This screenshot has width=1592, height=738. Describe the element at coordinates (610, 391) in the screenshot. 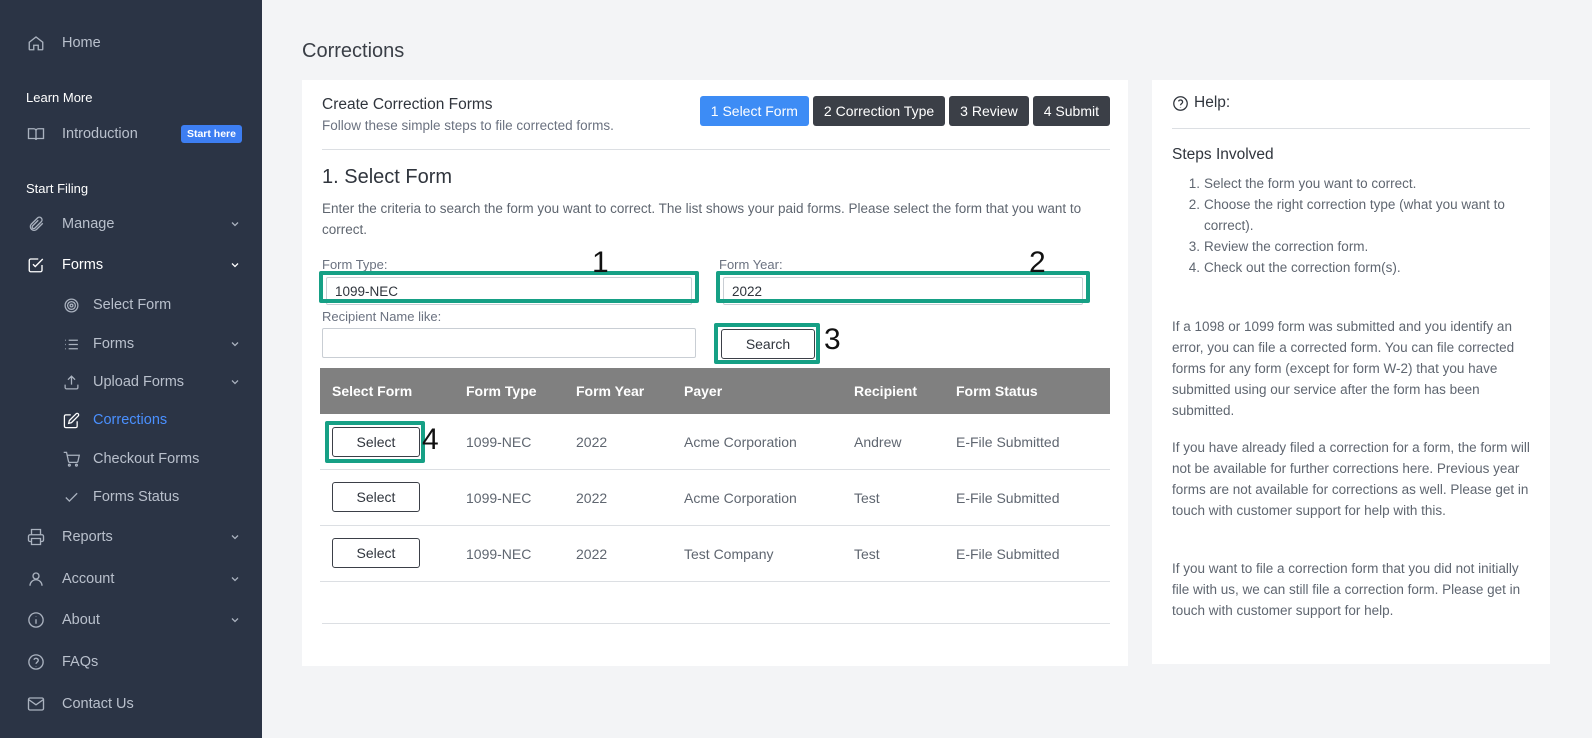

I see `column-header: Form Year` at that location.